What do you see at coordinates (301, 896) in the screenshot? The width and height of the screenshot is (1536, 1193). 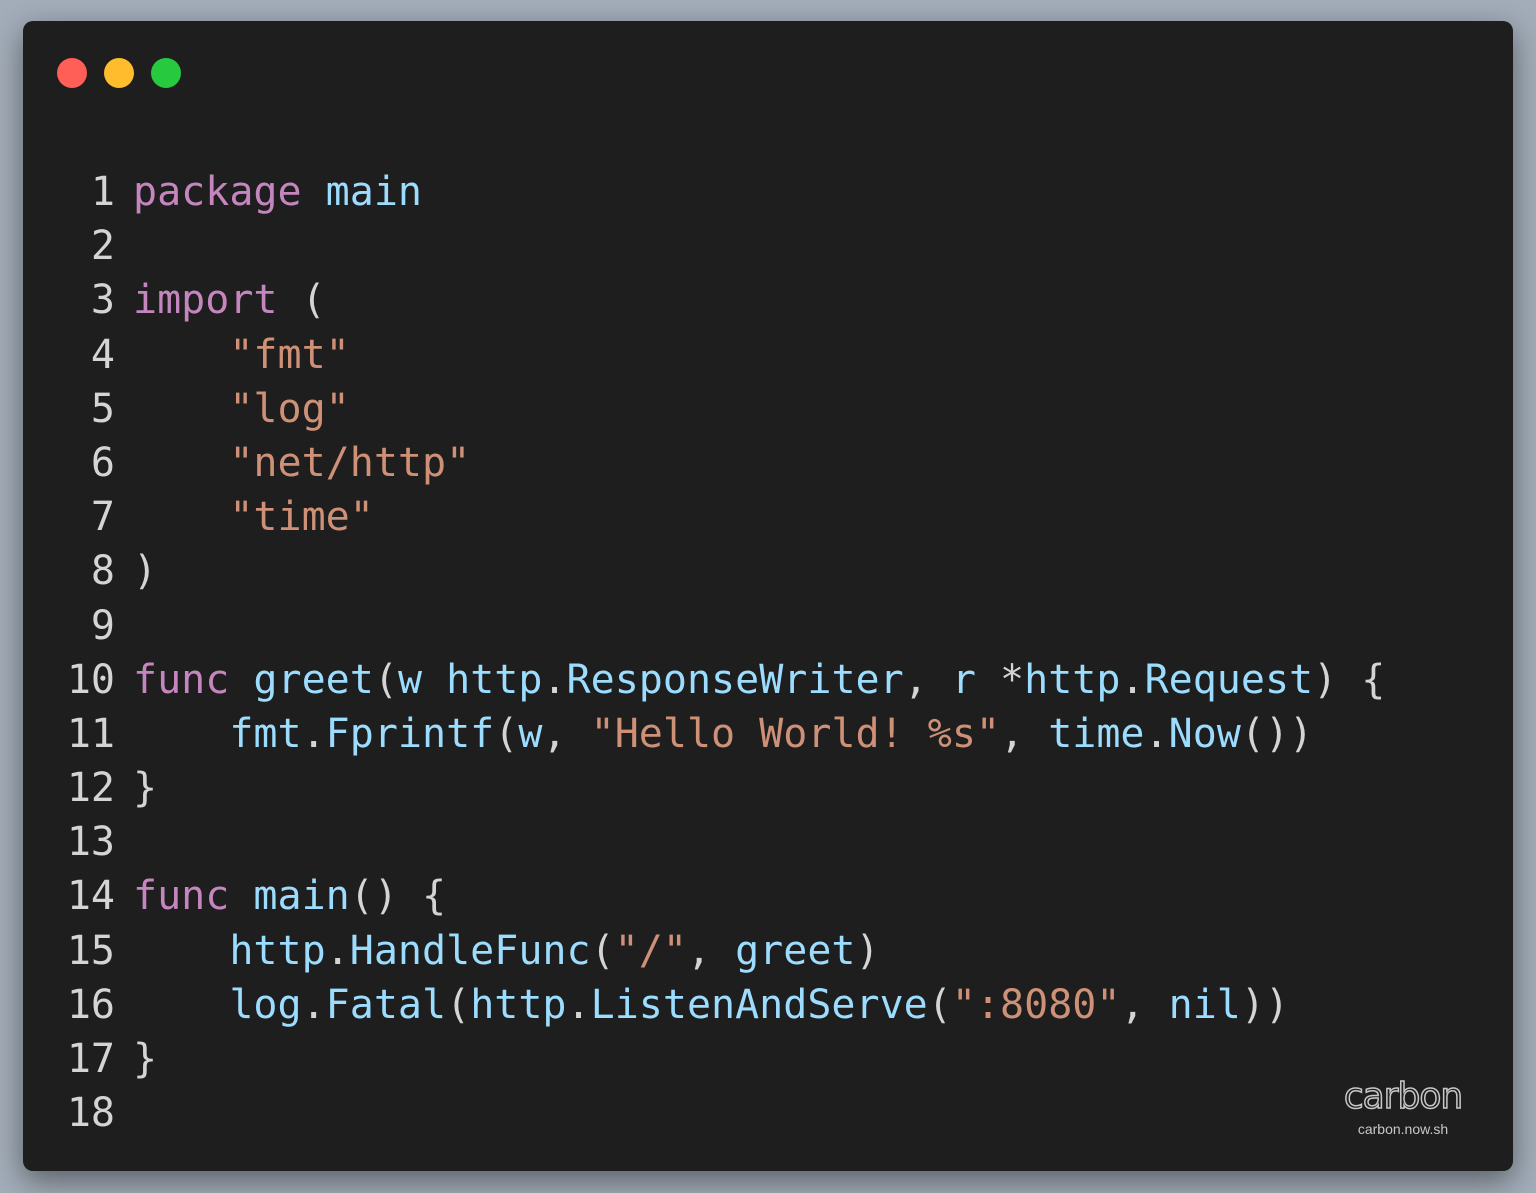 I see `code-token: main` at bounding box center [301, 896].